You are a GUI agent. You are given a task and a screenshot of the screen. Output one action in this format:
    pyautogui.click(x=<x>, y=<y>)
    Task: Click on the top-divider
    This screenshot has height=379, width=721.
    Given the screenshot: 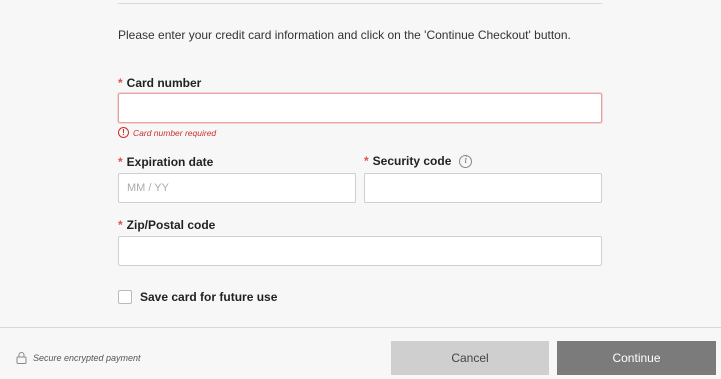 What is the action you would take?
    pyautogui.click(x=360, y=3)
    